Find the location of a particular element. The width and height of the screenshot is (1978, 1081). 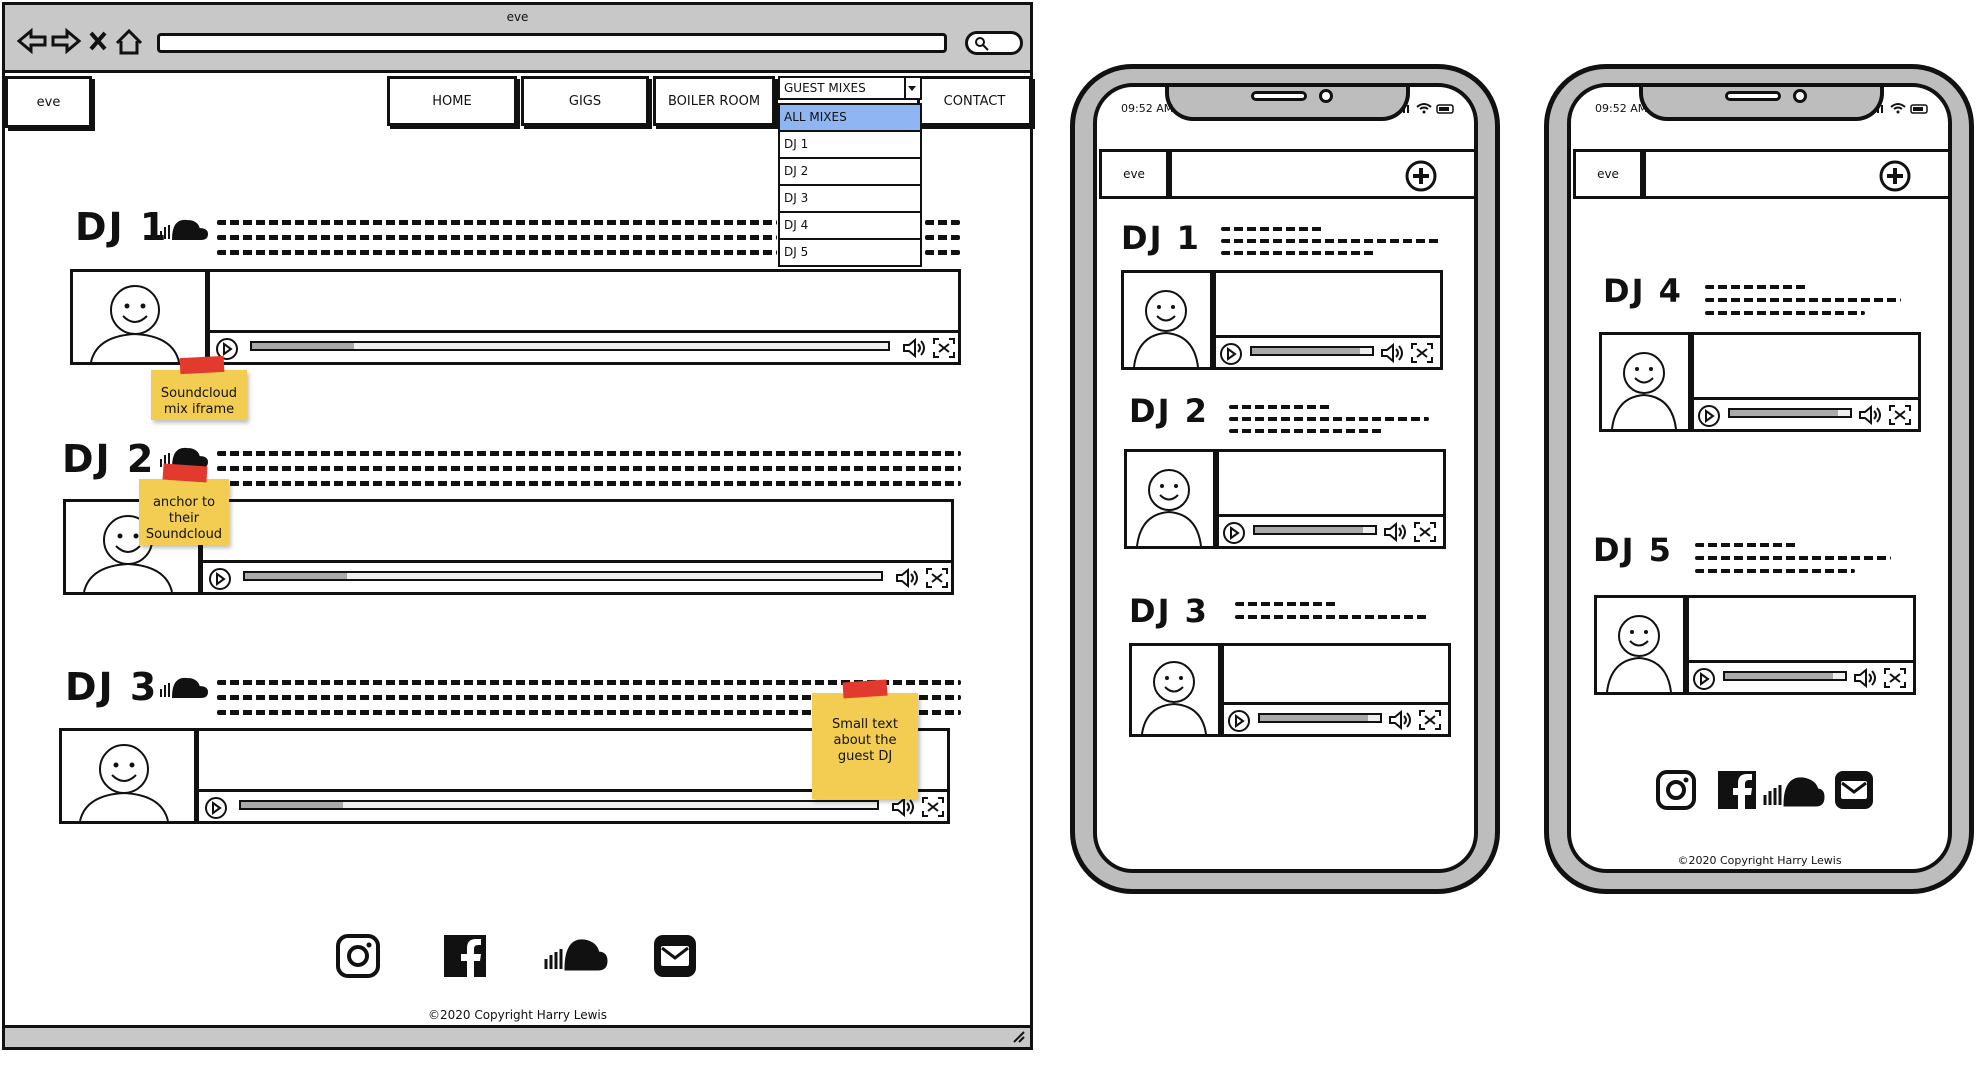

logo-text: eve is located at coordinates (1608, 174).